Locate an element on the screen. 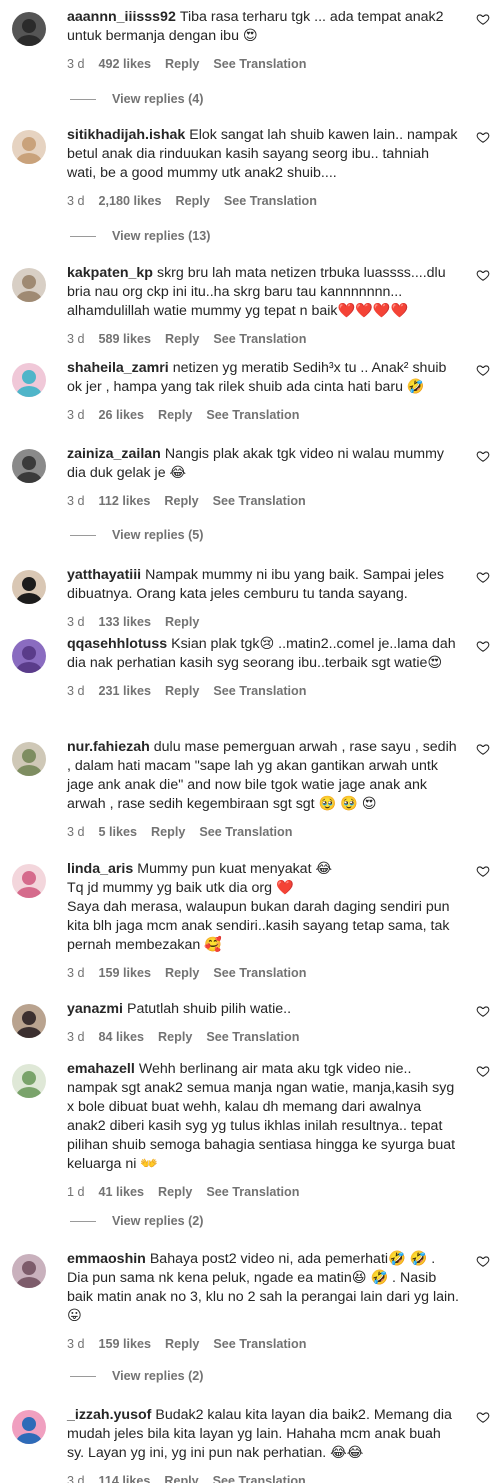 The height and width of the screenshot is (1483, 500). like-count: 5 likes is located at coordinates (118, 832).